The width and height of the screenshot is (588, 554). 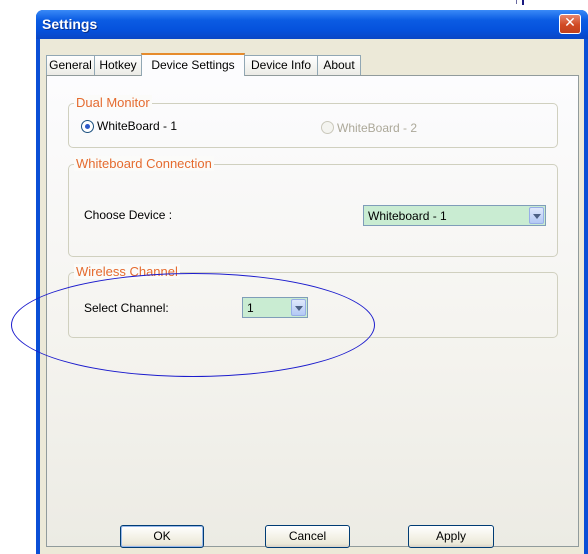 What do you see at coordinates (127, 271) in the screenshot?
I see `group-legend: Wireless Channel` at bounding box center [127, 271].